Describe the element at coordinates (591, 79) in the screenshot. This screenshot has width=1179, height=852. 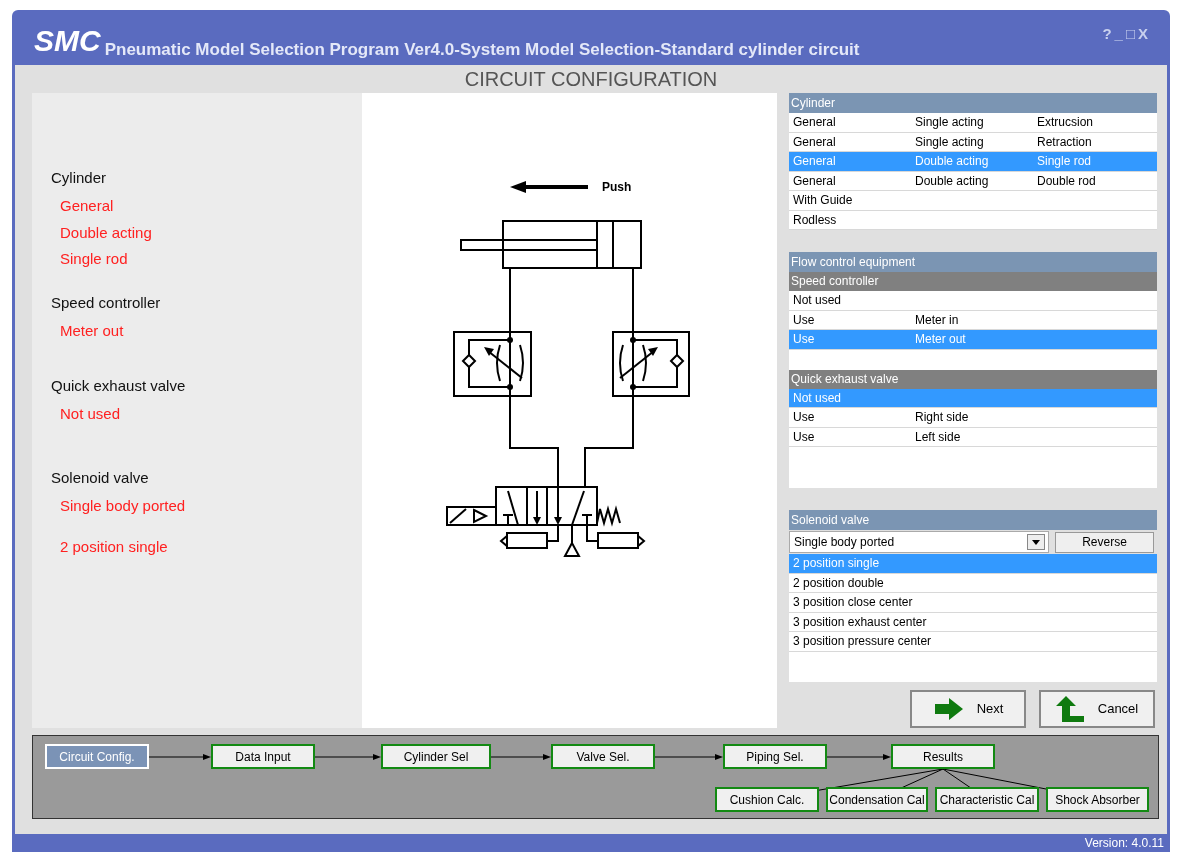
I see `page-heading: CIRCUIT CONFIGURATION` at that location.